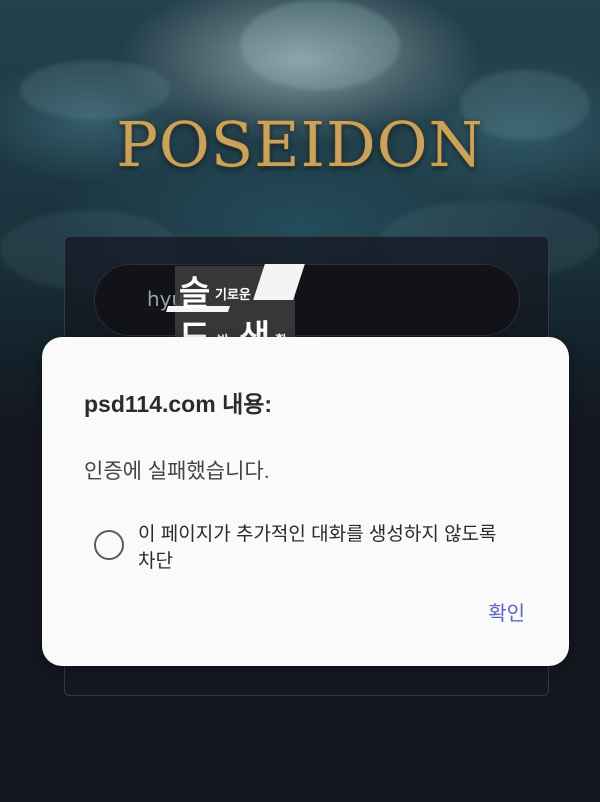 This screenshot has width=600, height=802. Describe the element at coordinates (178, 404) in the screenshot. I see `dialog-title: psd114.com 내용:` at that location.